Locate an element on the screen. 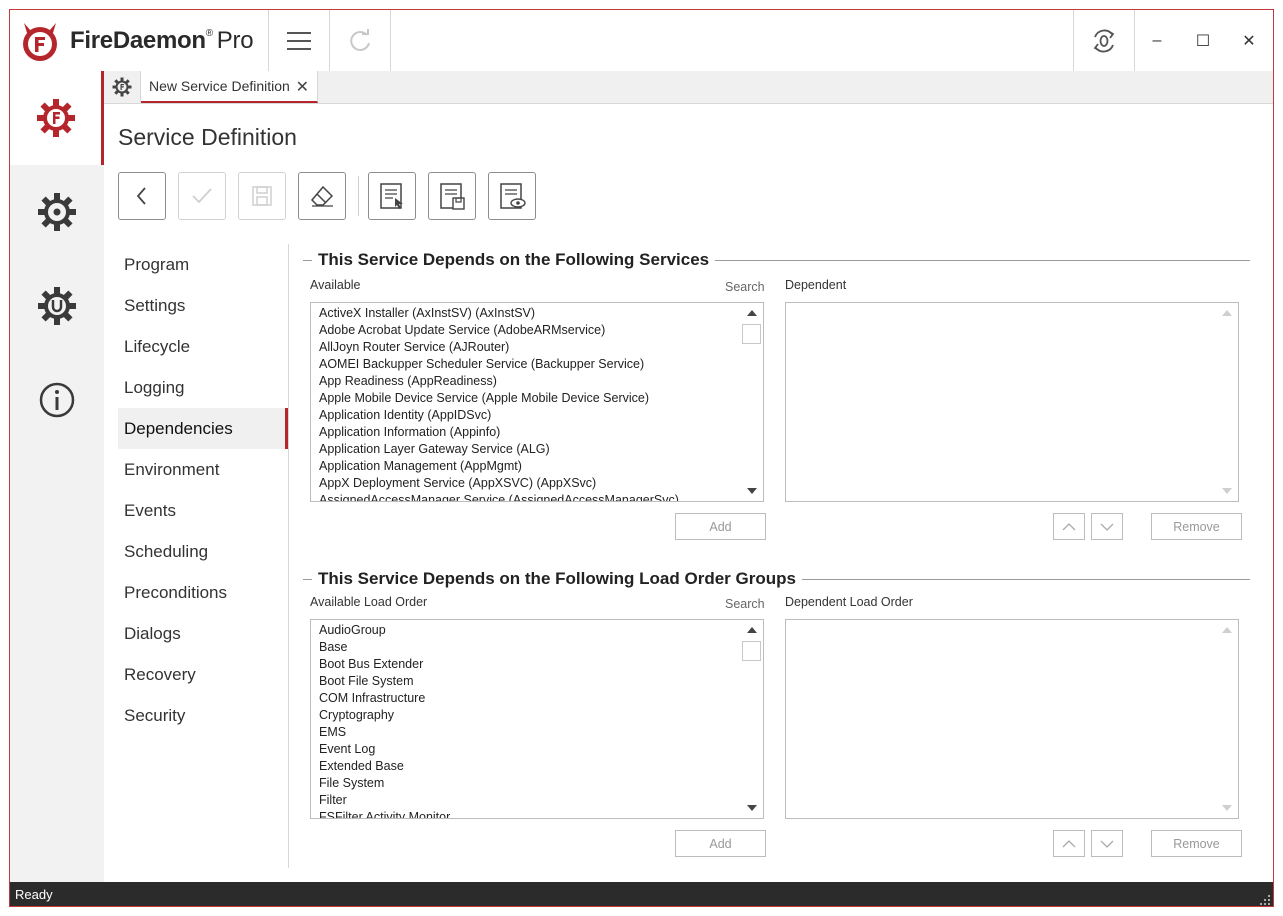  tab-home is located at coordinates (122, 86).